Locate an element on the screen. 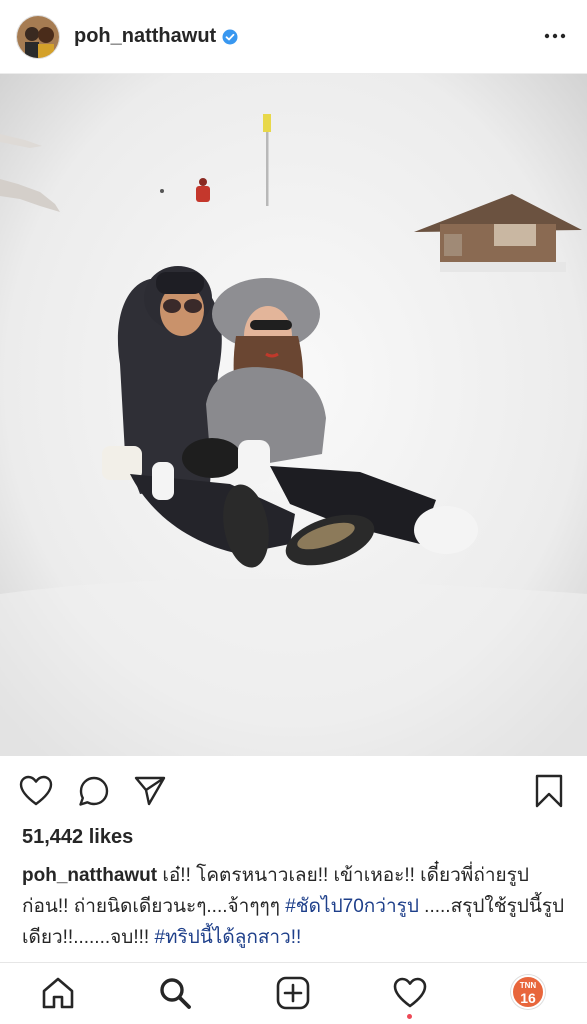 Image resolution: width=587 pixels, height=1024 pixels. profile-avatar: TNN 16 is located at coordinates (528, 992).